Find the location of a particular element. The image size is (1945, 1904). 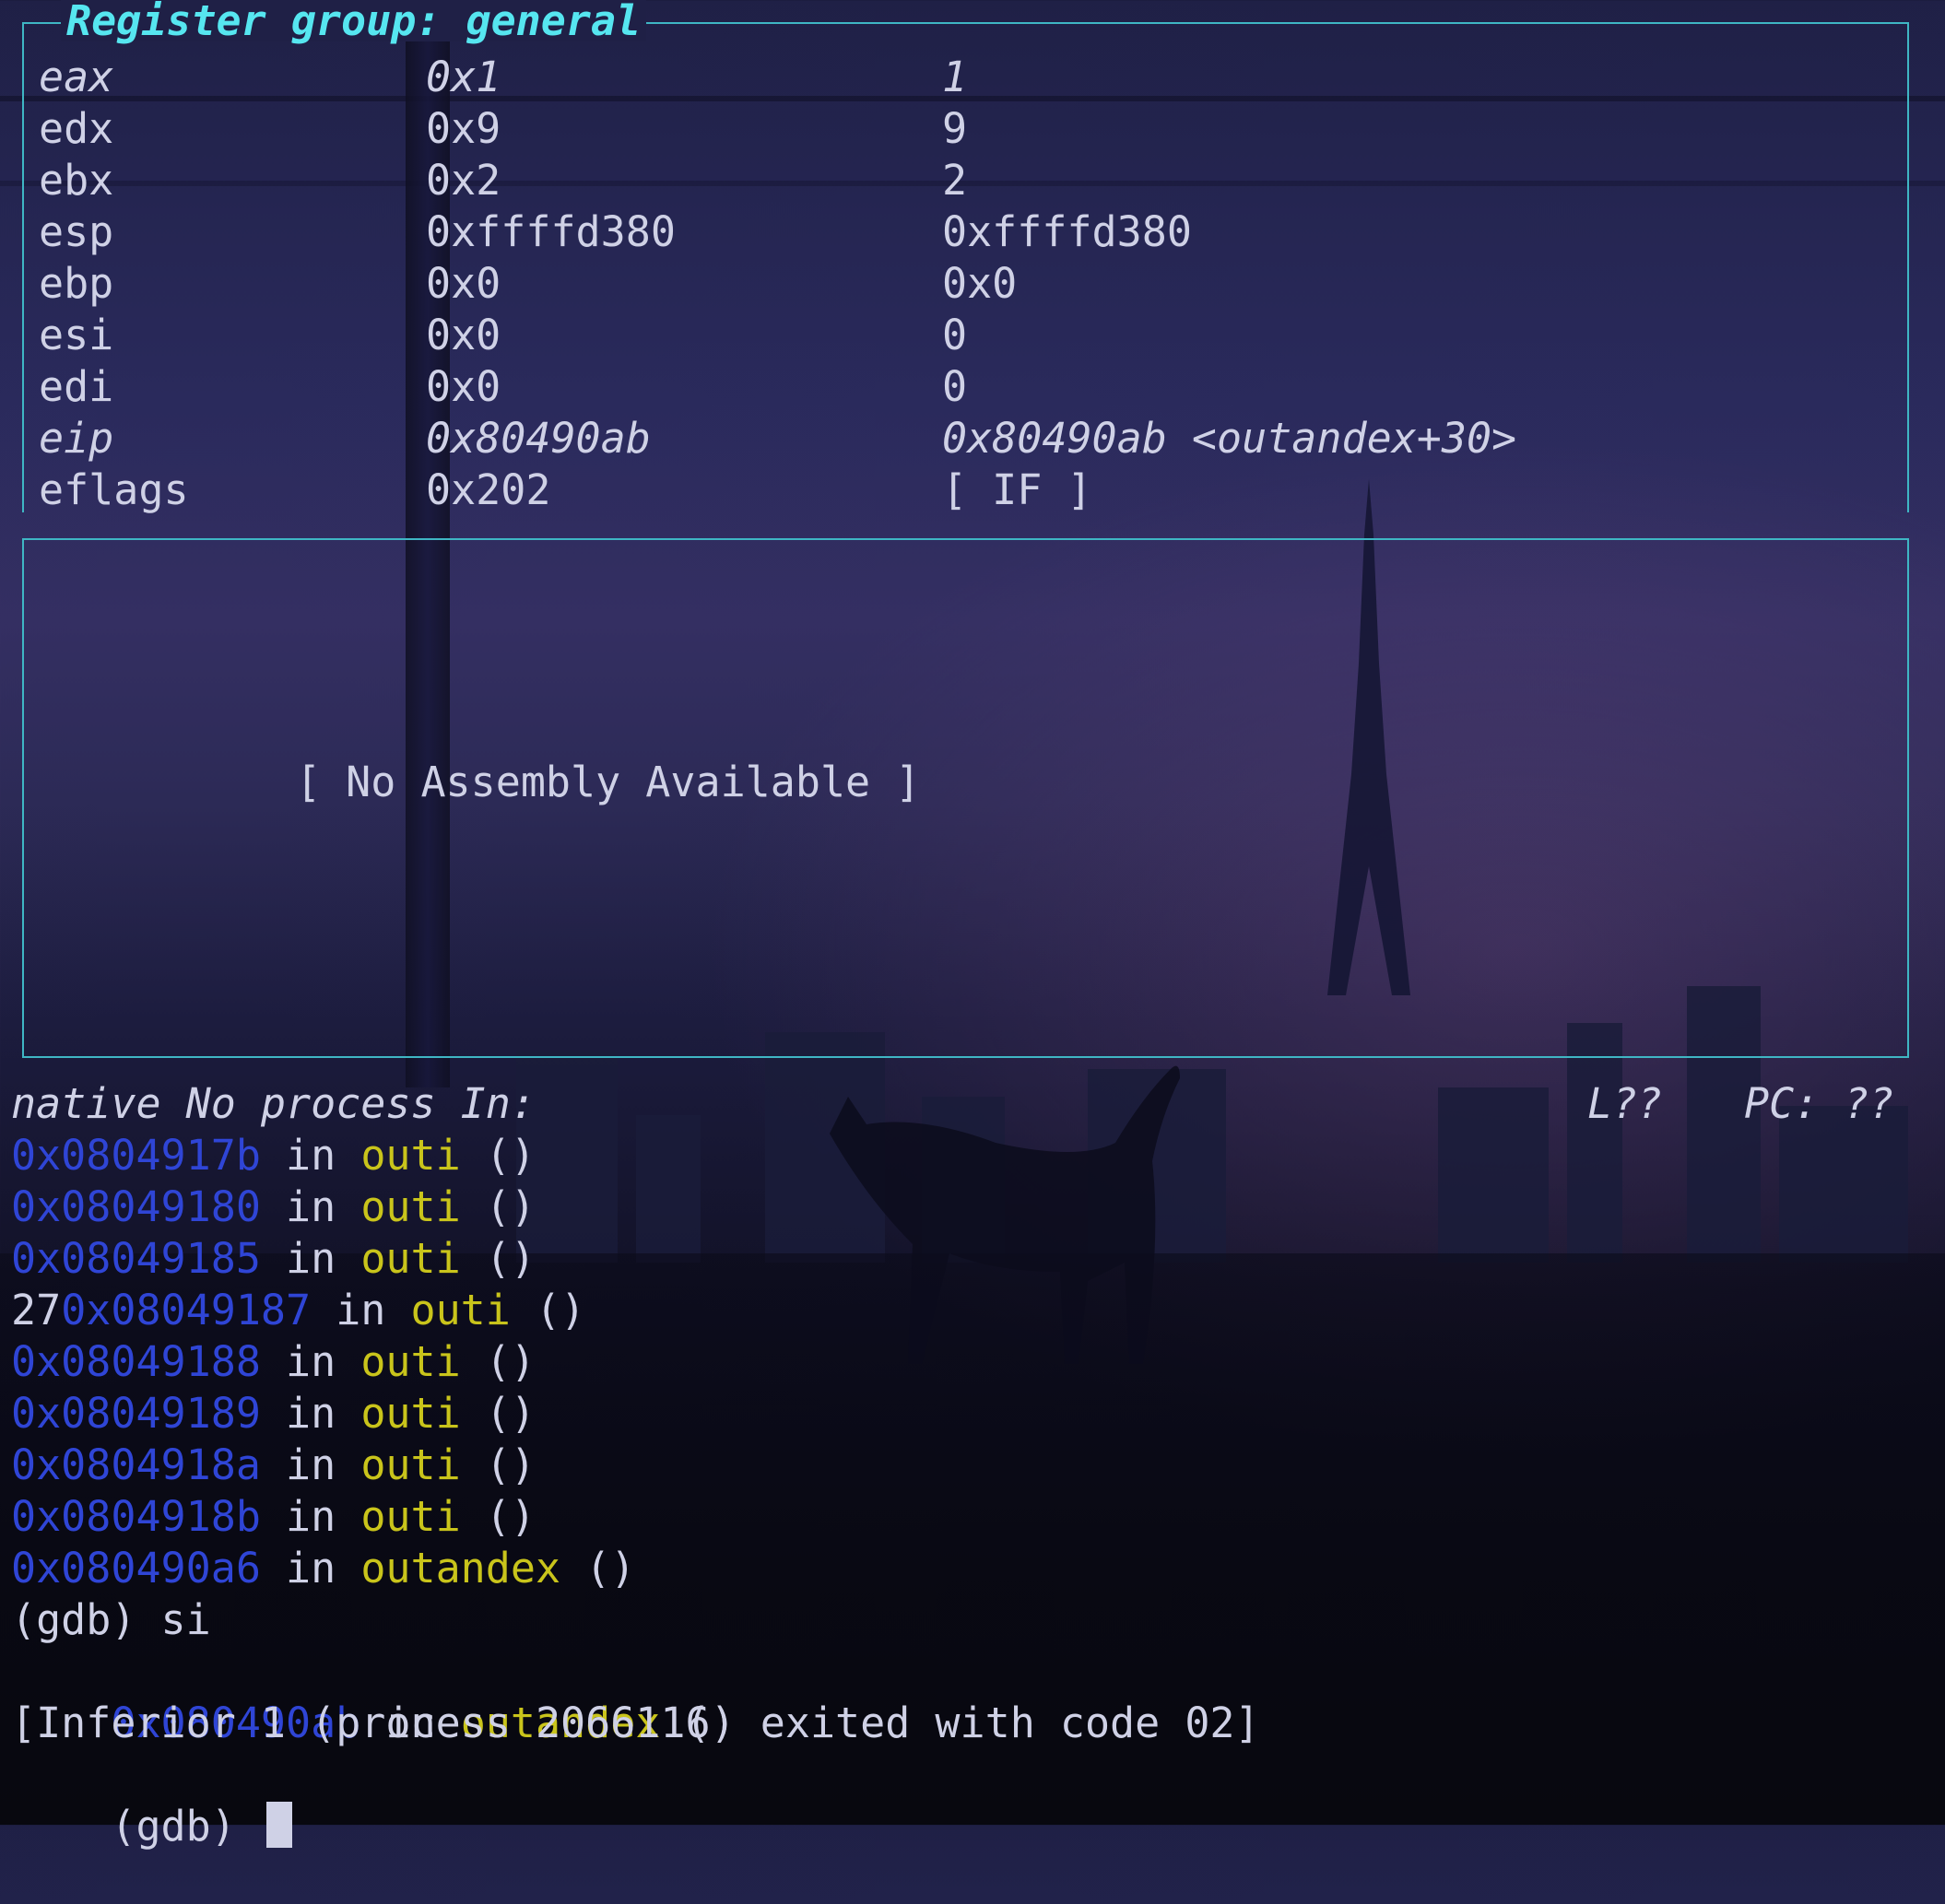

register-name: eip is located at coordinates (76, 438).